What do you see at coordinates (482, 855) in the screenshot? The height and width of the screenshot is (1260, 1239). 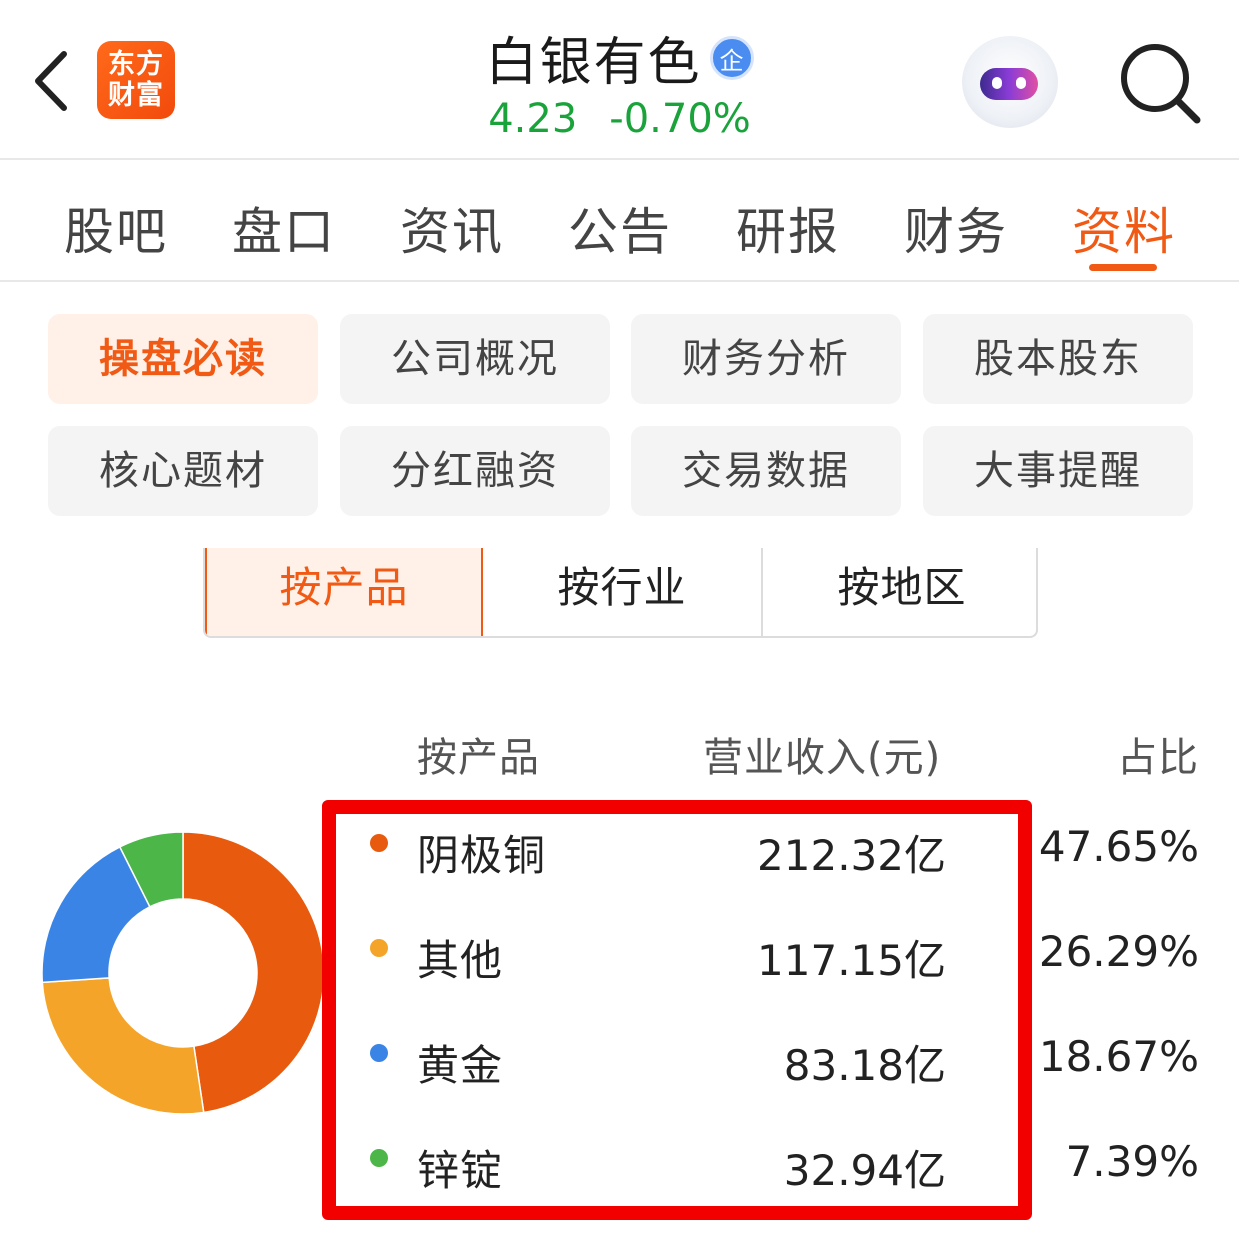 I see `row-product-name: 阴极铜` at bounding box center [482, 855].